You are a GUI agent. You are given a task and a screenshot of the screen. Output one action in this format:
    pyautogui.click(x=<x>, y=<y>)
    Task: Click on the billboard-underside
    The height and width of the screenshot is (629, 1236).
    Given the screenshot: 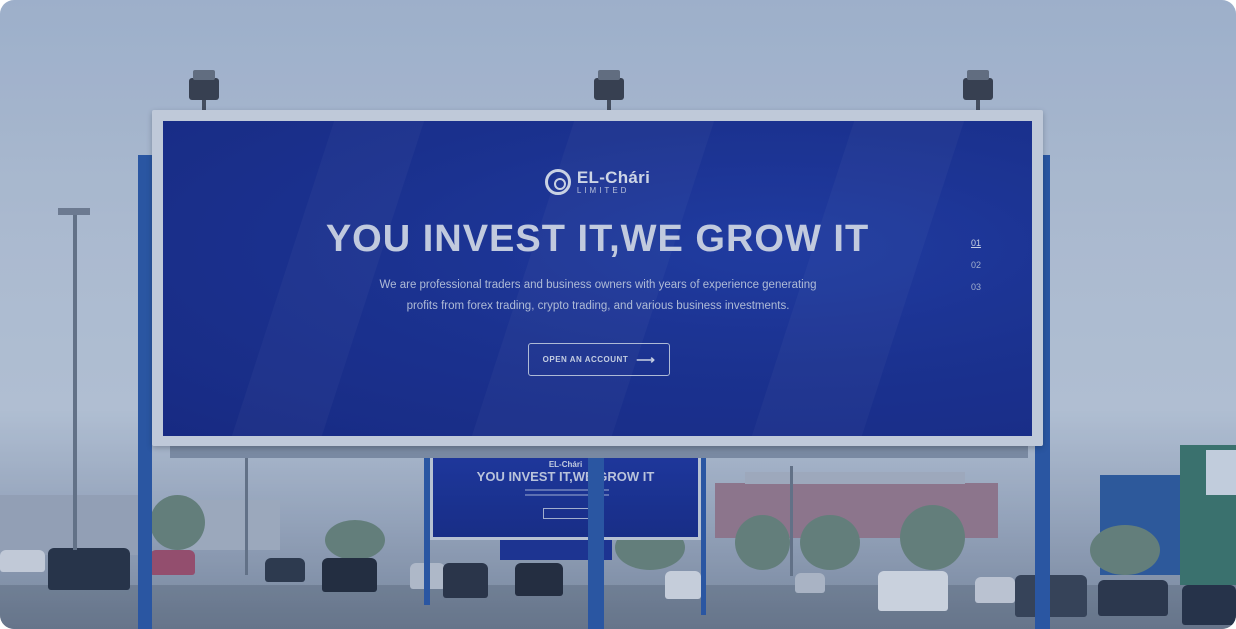 What is the action you would take?
    pyautogui.click(x=599, y=452)
    